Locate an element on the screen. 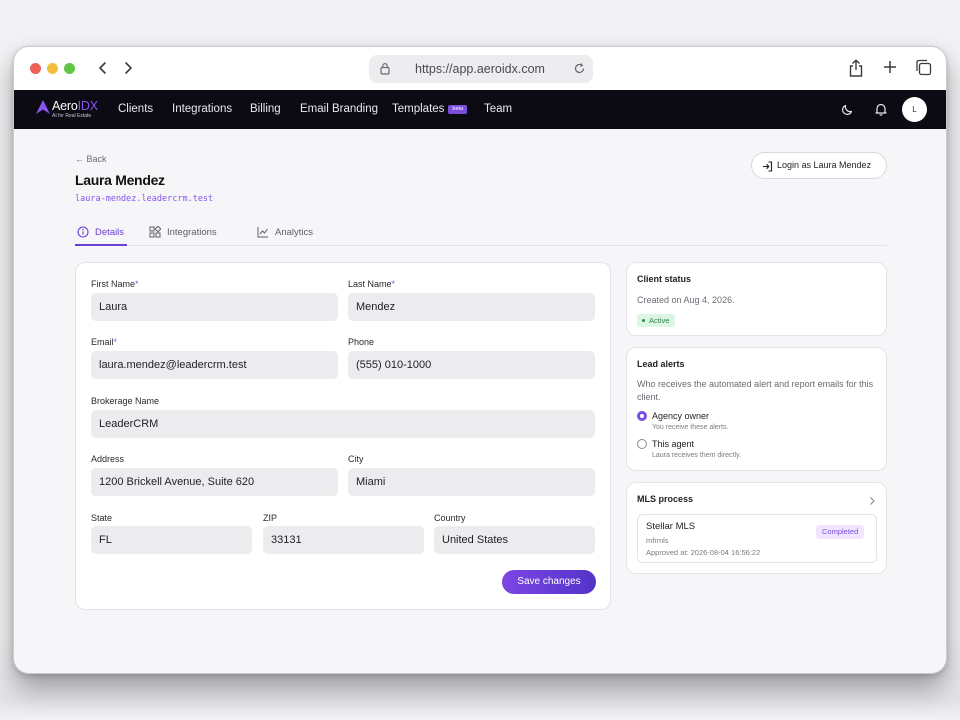 The image size is (960, 720). client-status-title: Client status is located at coordinates (664, 279).